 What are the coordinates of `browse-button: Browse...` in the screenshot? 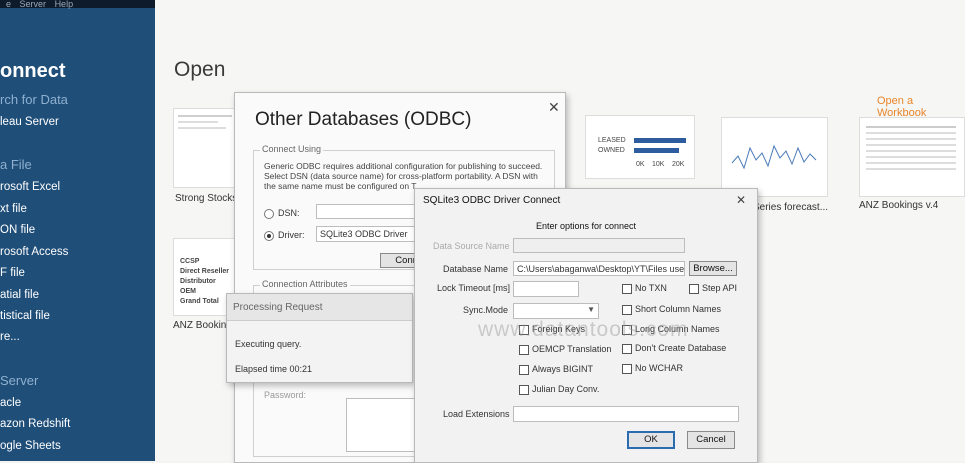 It's located at (713, 268).